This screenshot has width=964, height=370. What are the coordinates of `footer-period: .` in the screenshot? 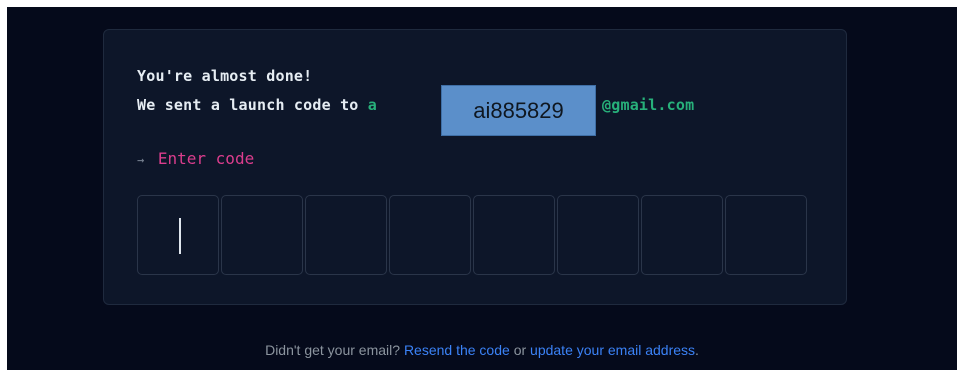 It's located at (697, 350).